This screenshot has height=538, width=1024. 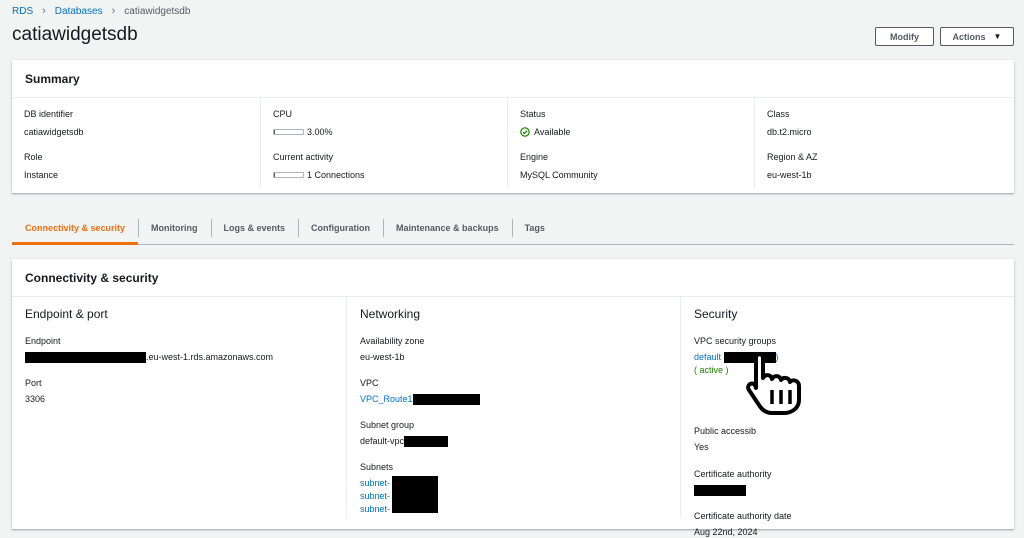 What do you see at coordinates (288, 175) in the screenshot?
I see `activity-meter` at bounding box center [288, 175].